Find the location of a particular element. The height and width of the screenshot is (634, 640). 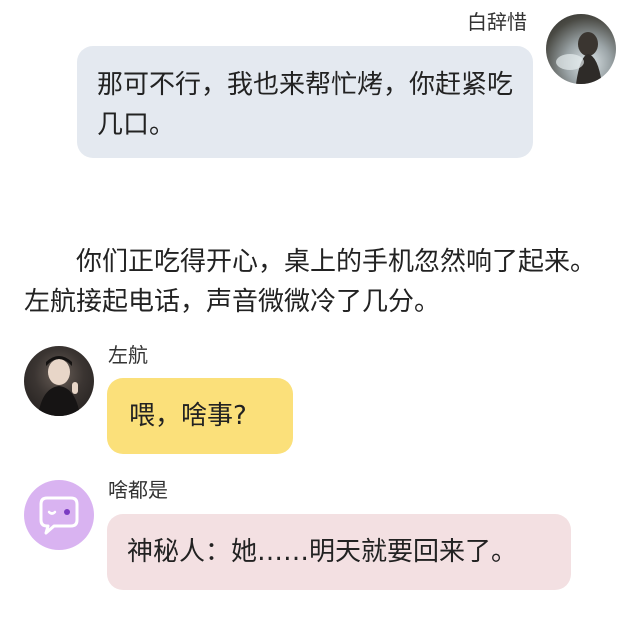

avatar-mystery is located at coordinates (59, 515).